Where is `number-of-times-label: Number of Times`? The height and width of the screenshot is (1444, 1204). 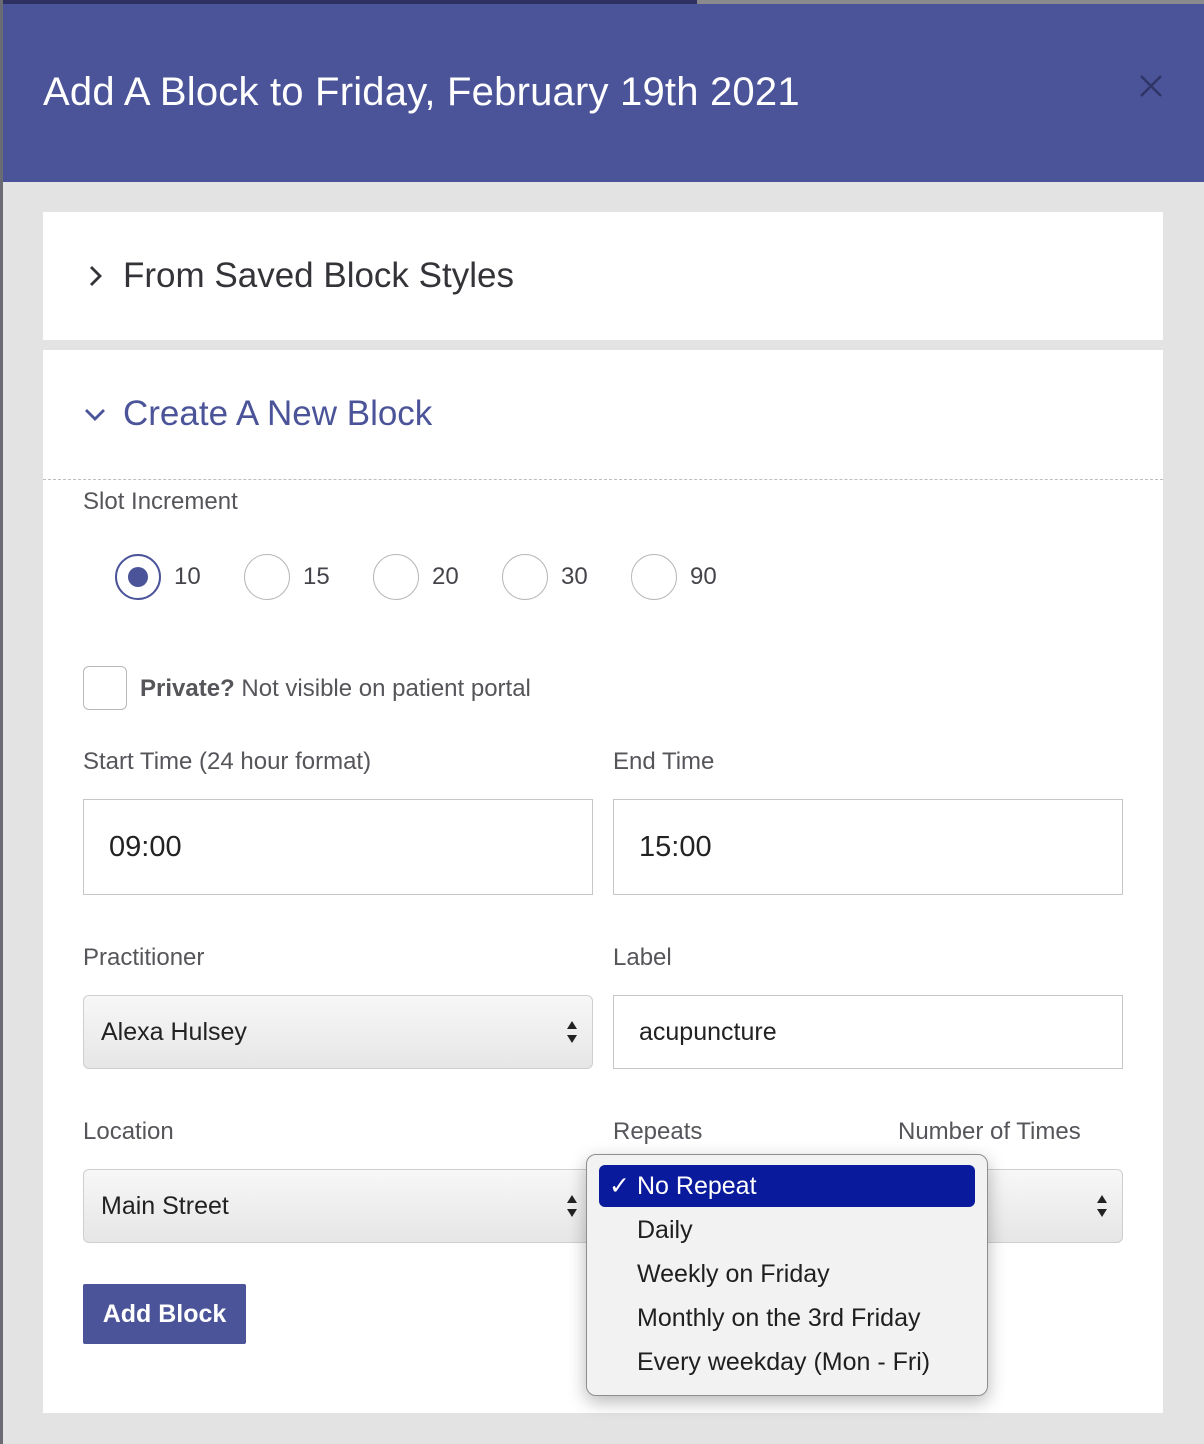
number-of-times-label: Number of Times is located at coordinates (989, 1131).